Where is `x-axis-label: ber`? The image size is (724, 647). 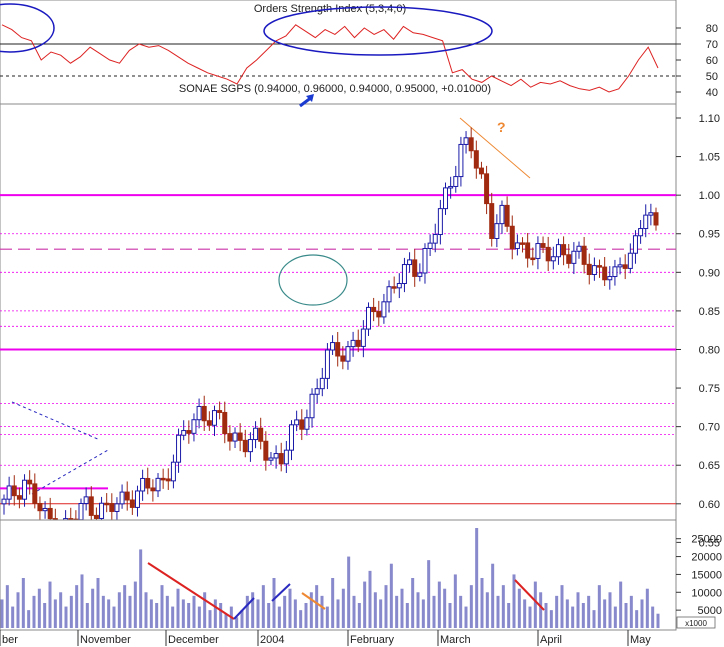 x-axis-label: ber is located at coordinates (10, 640).